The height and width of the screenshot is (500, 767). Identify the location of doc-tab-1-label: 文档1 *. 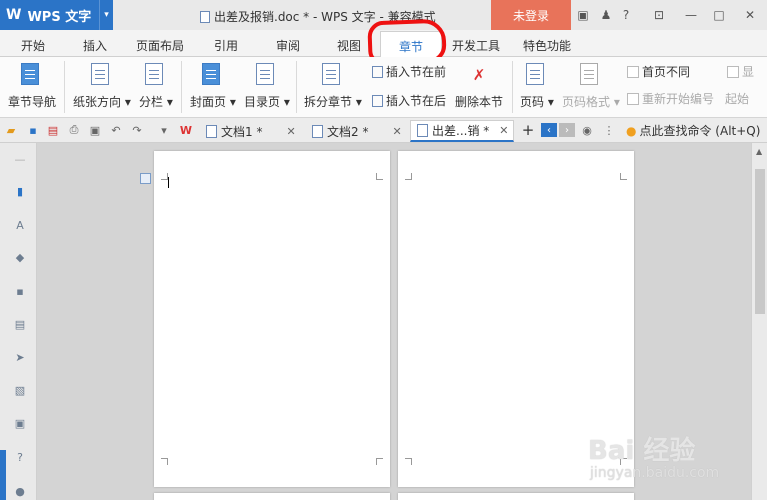
(242, 131).